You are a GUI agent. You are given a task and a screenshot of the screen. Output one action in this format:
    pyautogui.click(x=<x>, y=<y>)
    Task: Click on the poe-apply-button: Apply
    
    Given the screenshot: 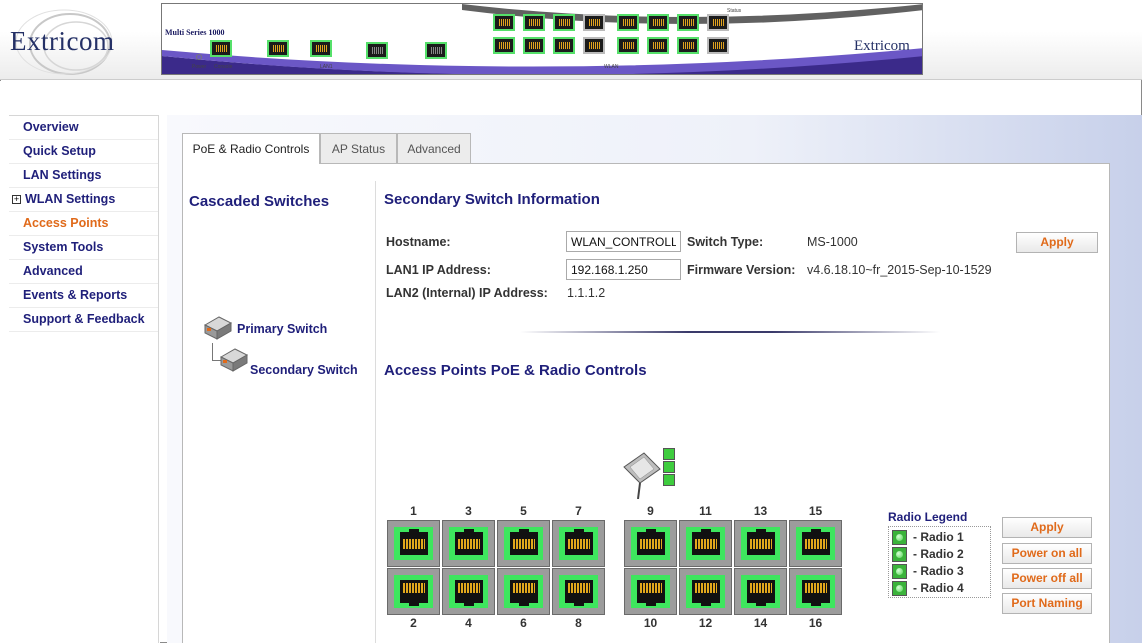 What is the action you would take?
    pyautogui.click(x=1047, y=527)
    